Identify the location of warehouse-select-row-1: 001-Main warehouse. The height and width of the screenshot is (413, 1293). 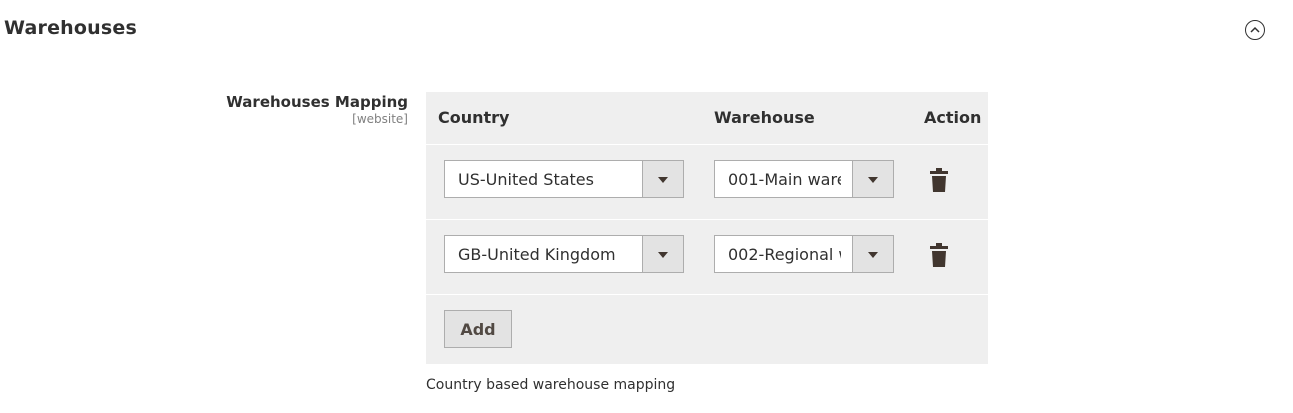
(804, 179).